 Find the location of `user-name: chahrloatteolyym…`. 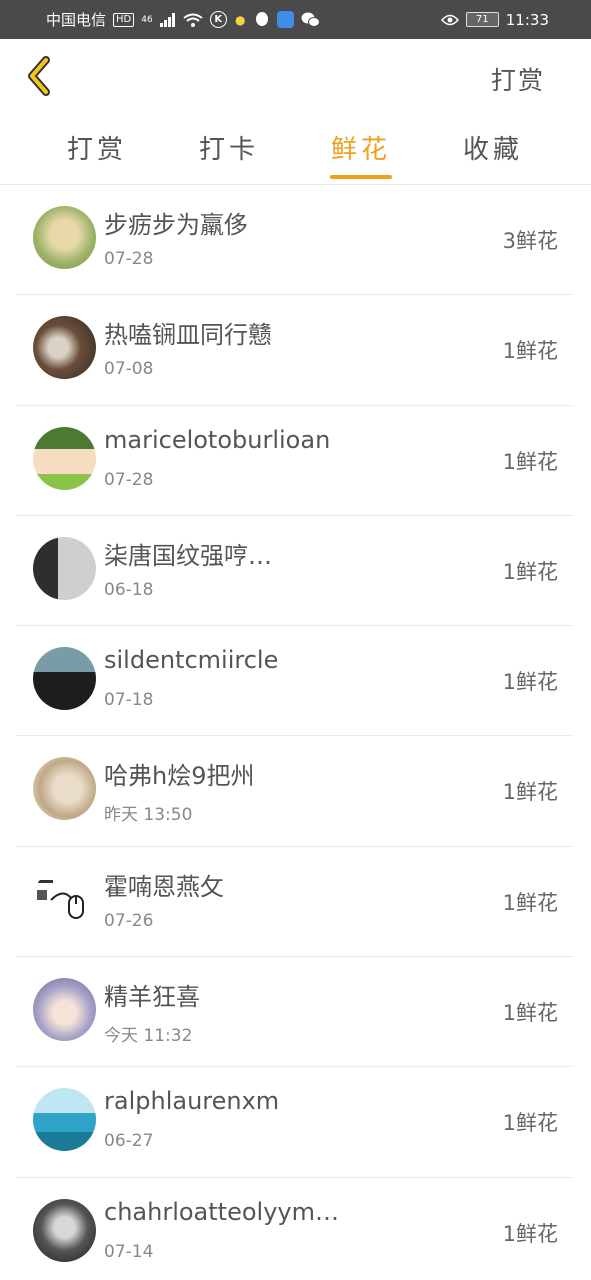

user-name: chahrloatteolyym… is located at coordinates (221, 1211).